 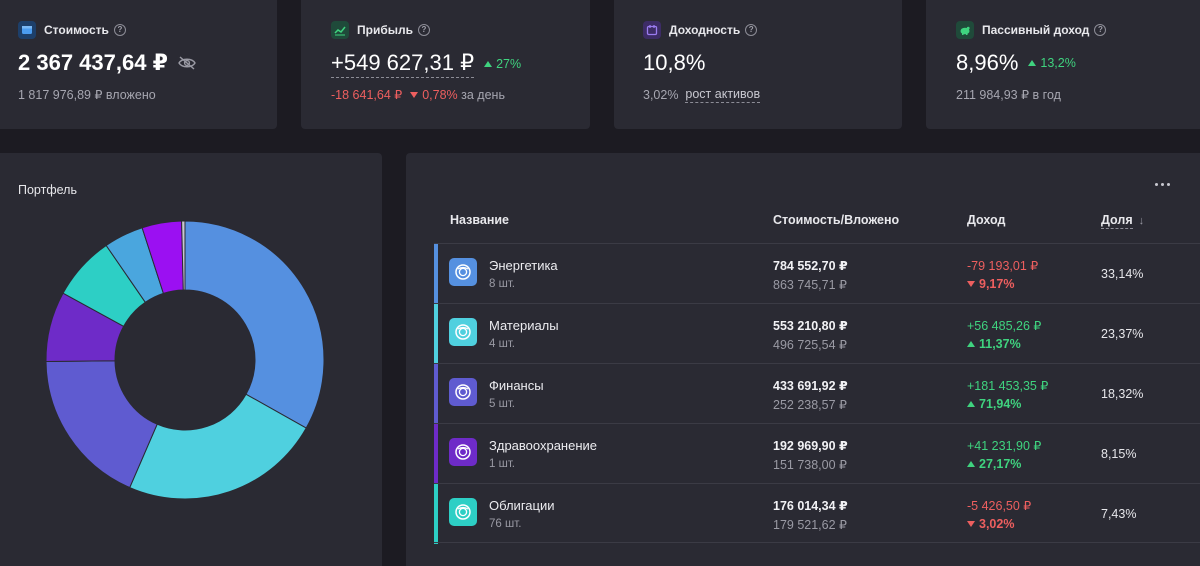 What do you see at coordinates (1008, 386) in the screenshot?
I see `sector-income: +181 453,35 ₽` at bounding box center [1008, 386].